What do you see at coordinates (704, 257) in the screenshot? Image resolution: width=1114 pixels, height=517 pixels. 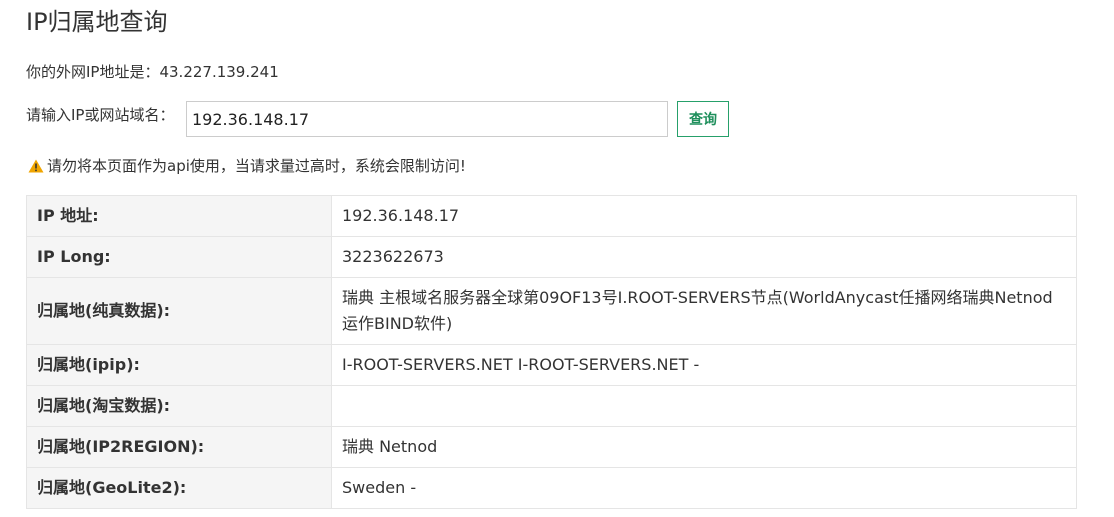 I see `row-value: 3223622673` at bounding box center [704, 257].